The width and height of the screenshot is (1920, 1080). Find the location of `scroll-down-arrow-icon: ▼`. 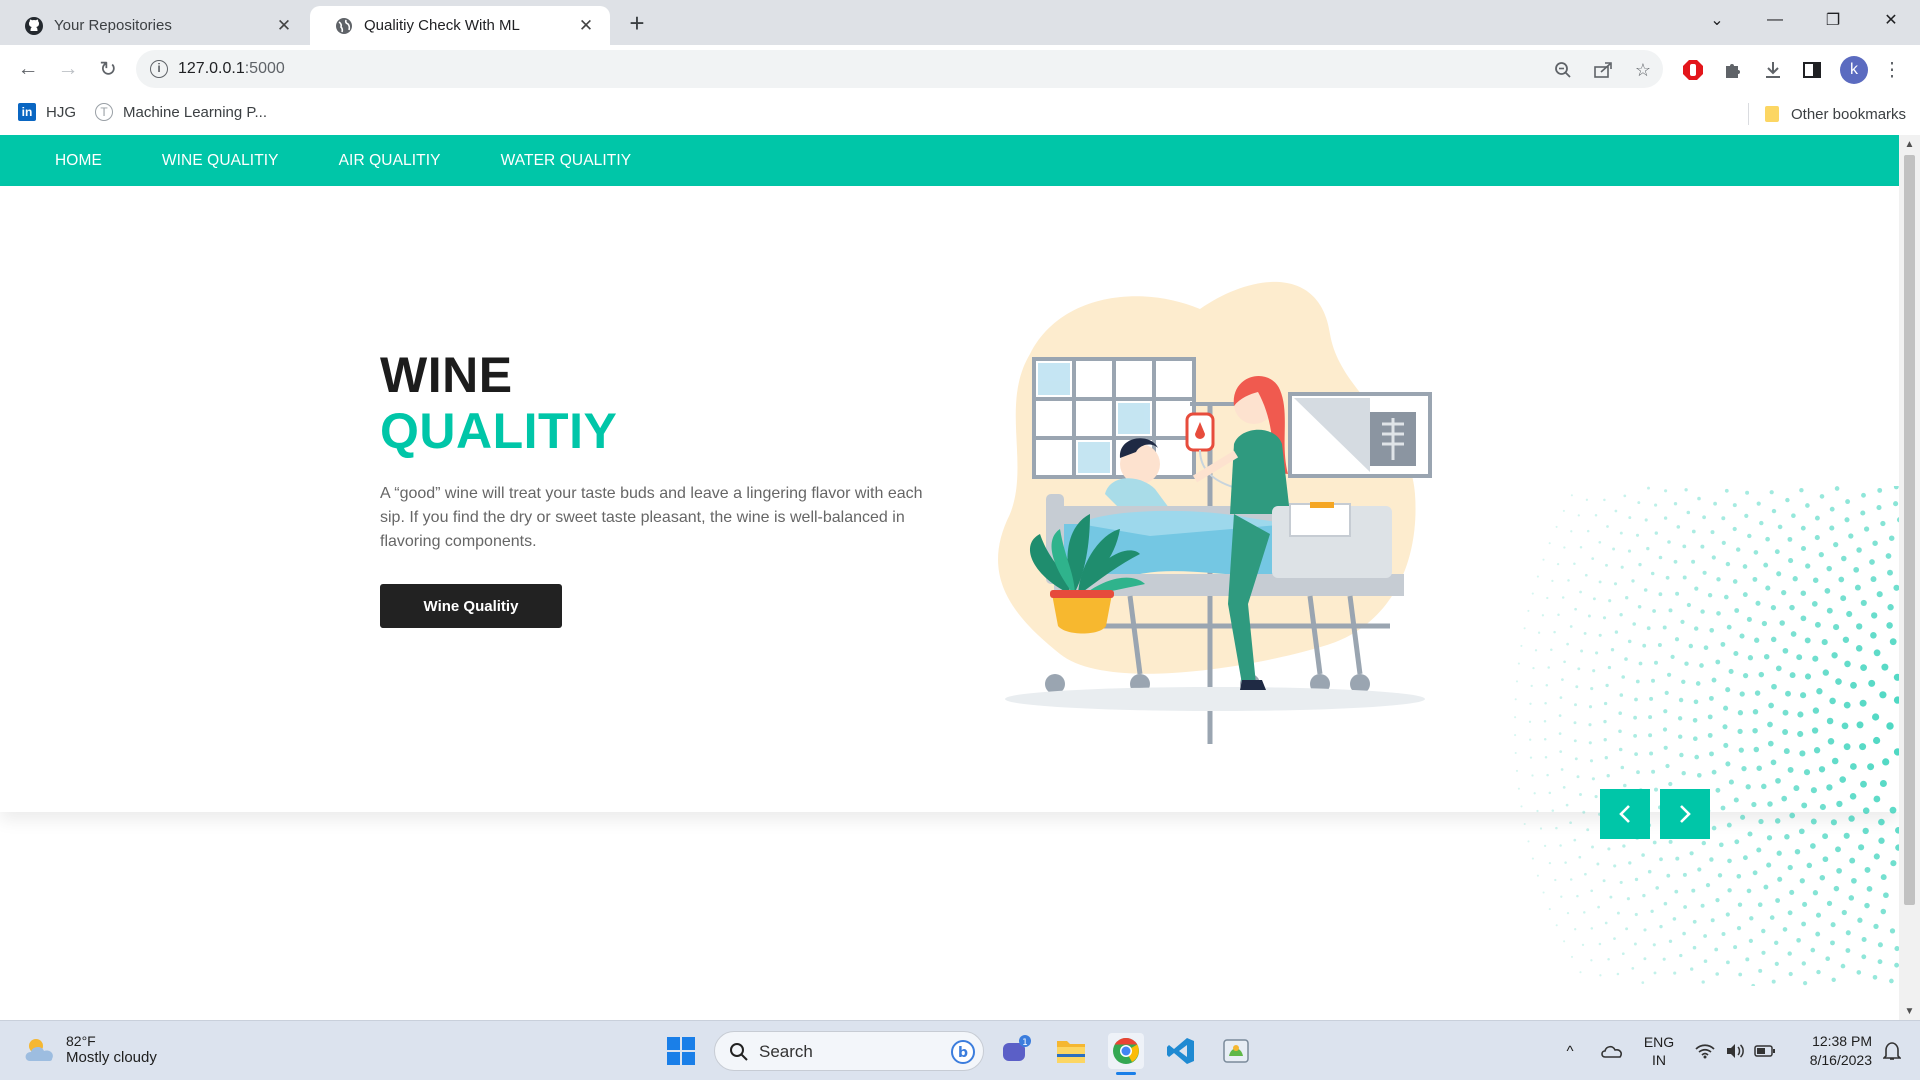

scroll-down-arrow-icon: ▼ is located at coordinates (1909, 1011).